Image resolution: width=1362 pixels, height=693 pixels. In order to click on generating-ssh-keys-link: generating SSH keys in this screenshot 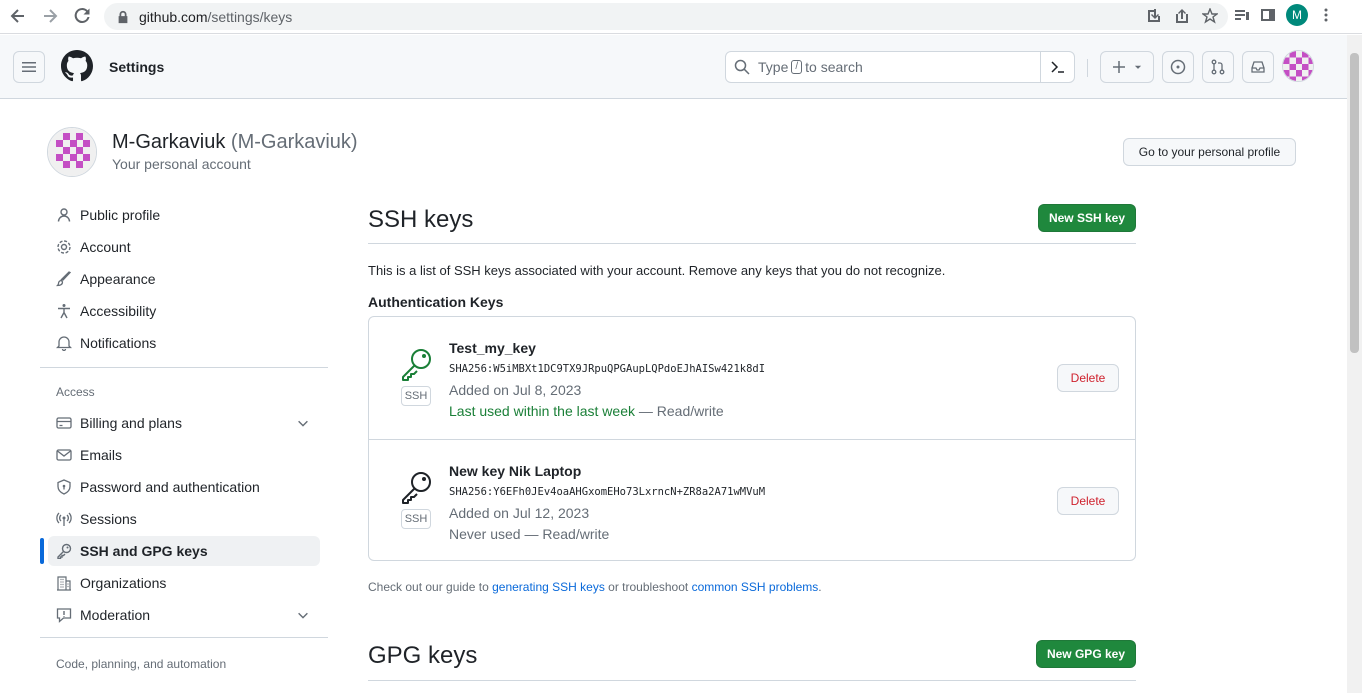, I will do `click(548, 587)`.